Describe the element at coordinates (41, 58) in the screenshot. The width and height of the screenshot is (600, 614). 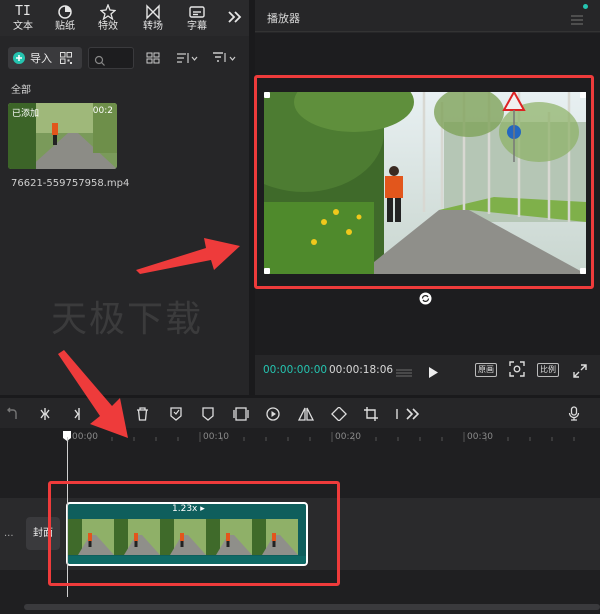
I see `import-label: 导入` at that location.